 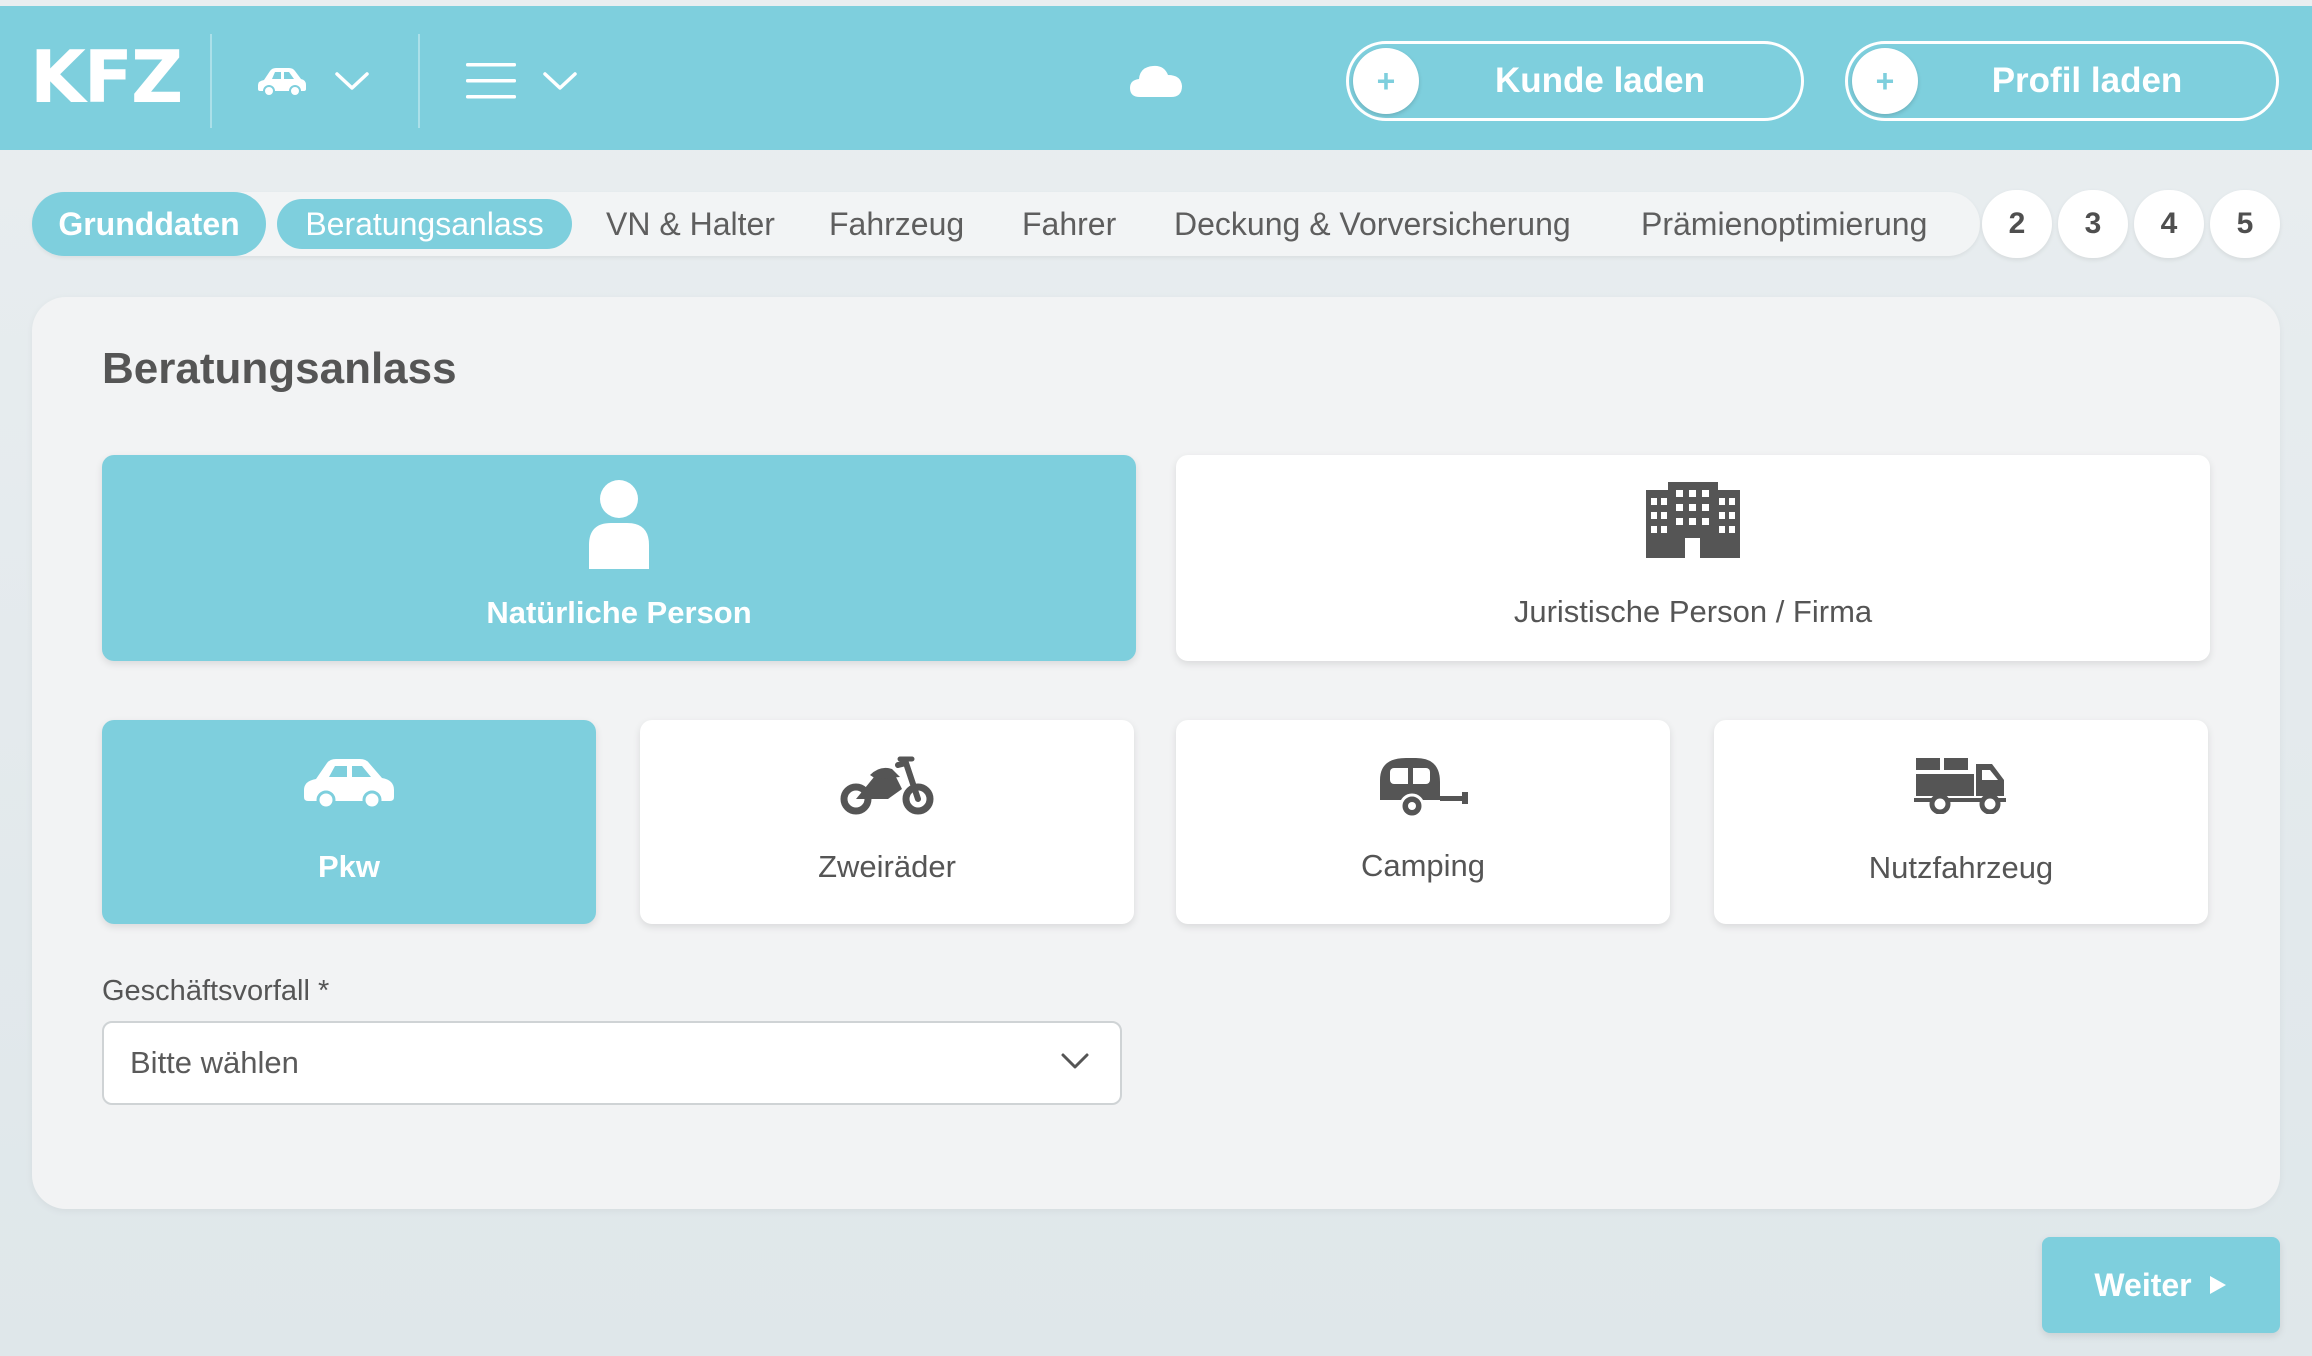 I want to click on option-natural-person: Natürliche Person, so click(x=619, y=558).